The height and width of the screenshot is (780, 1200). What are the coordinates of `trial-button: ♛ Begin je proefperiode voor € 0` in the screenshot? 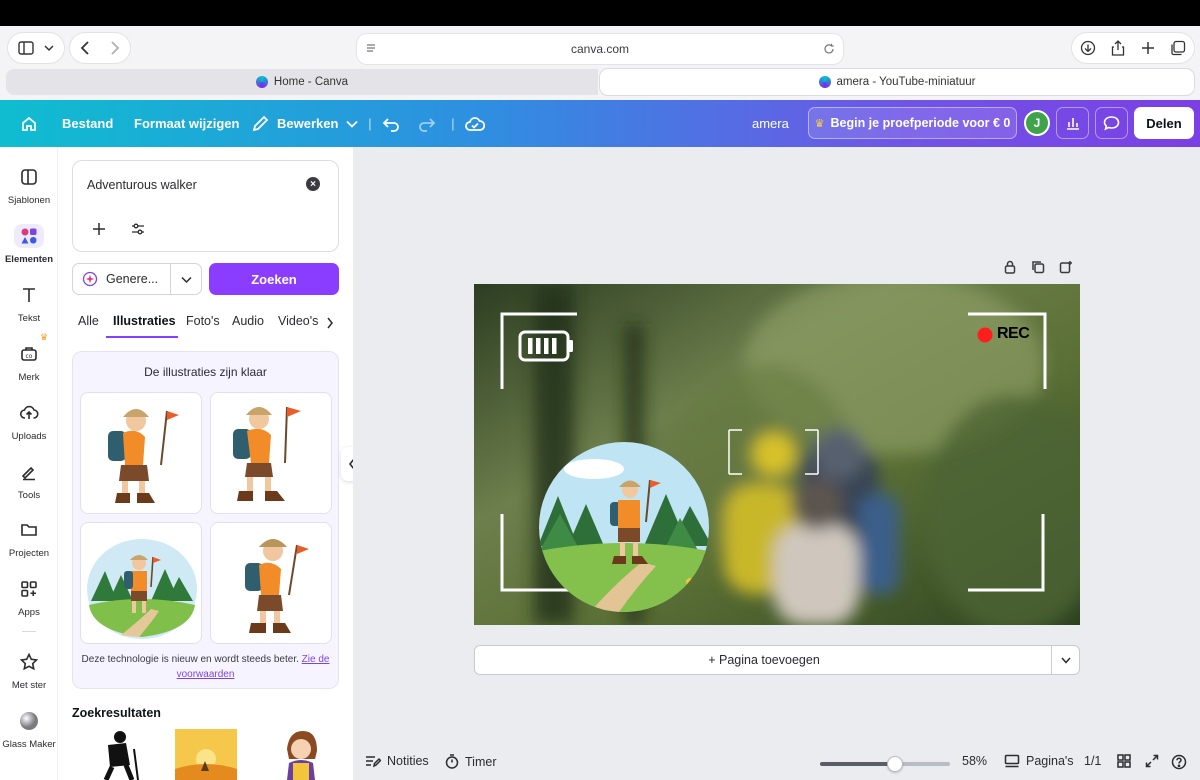 It's located at (912, 123).